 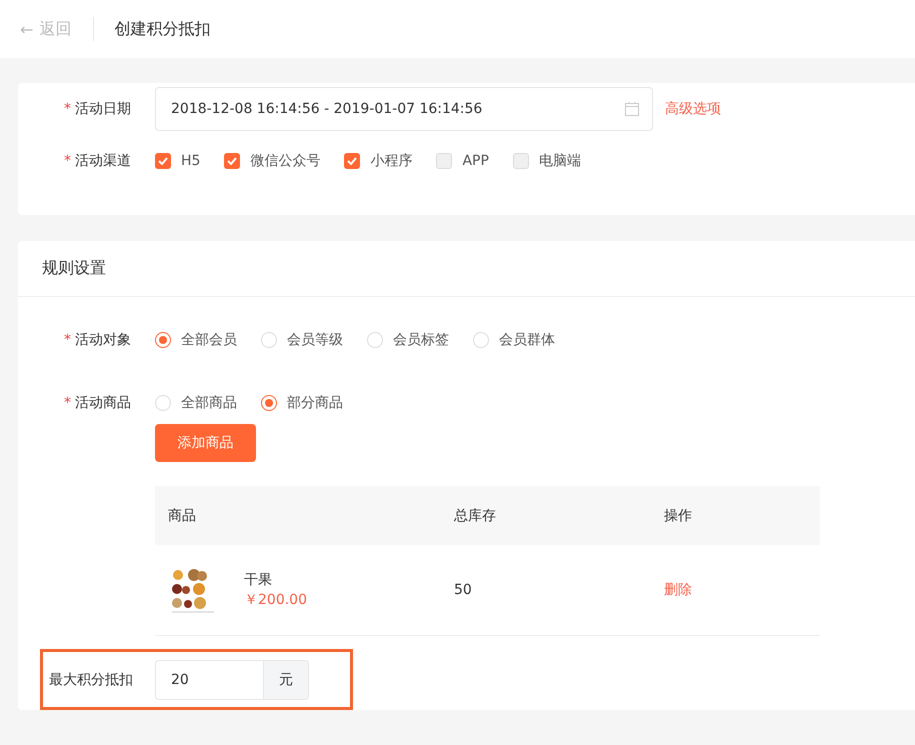 I want to click on checkbox-label: APP, so click(x=475, y=161).